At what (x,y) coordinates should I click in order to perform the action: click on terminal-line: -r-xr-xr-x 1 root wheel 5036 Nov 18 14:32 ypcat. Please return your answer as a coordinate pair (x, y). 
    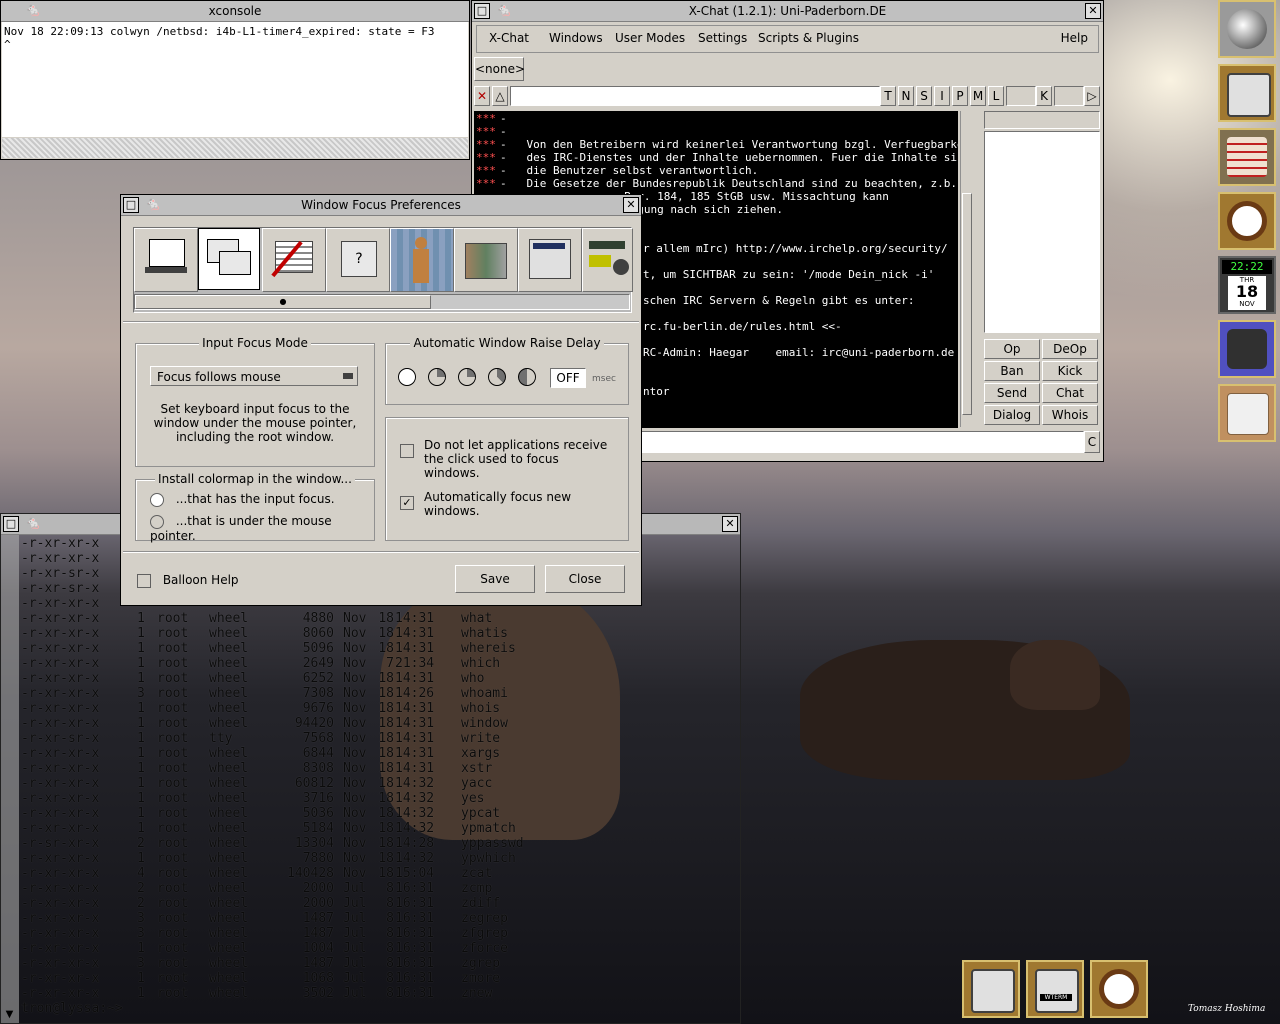
    Looking at the image, I should click on (379, 813).